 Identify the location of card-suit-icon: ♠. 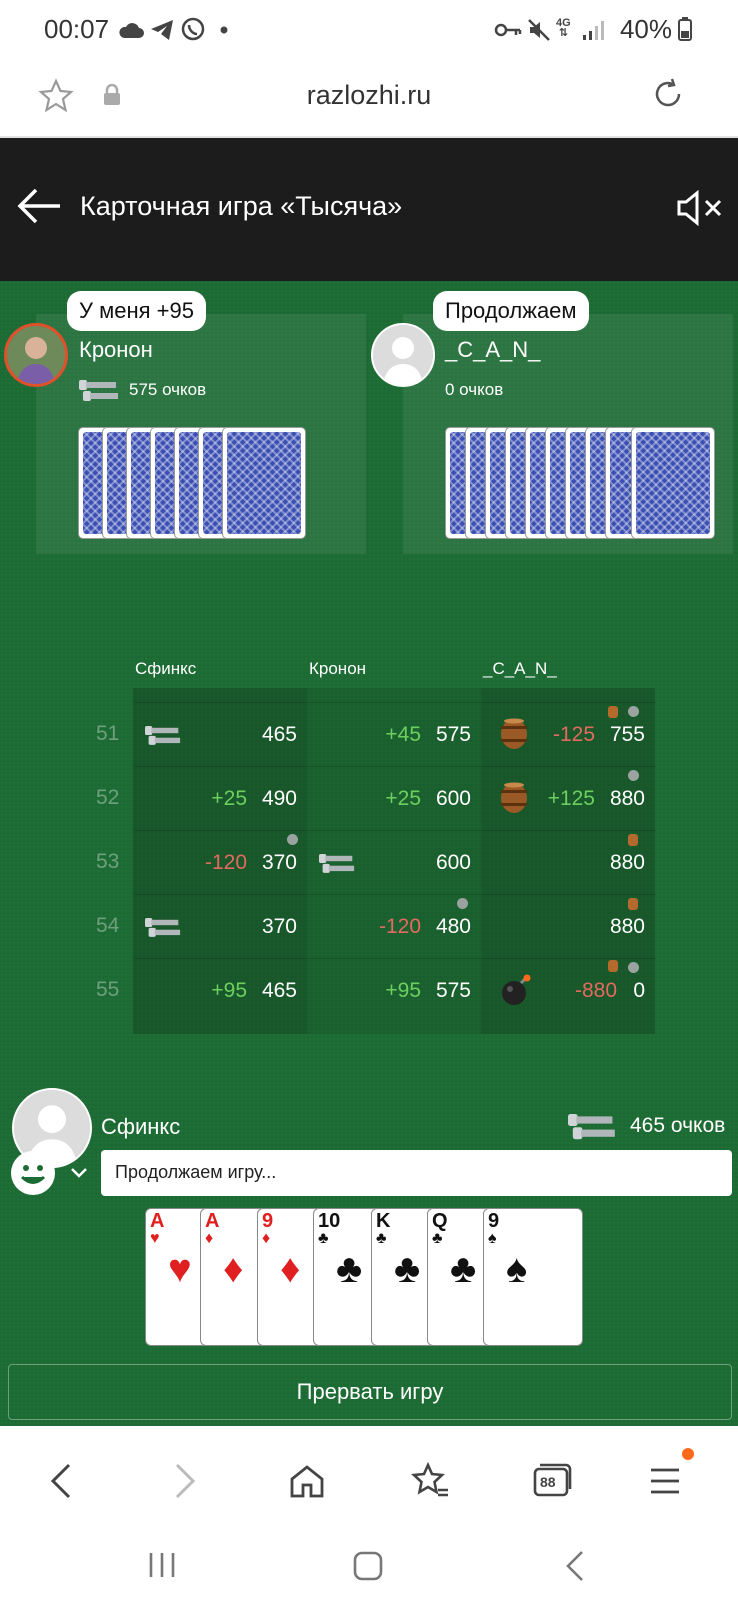
(492, 1238).